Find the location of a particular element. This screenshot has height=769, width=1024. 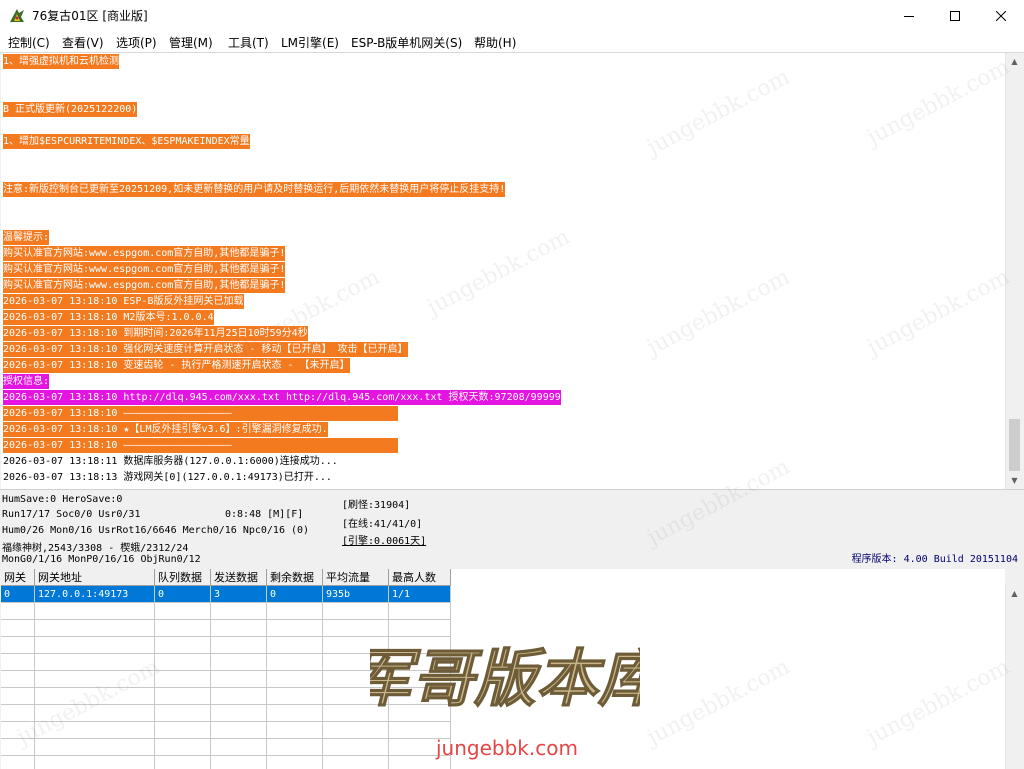

table-cell: 935b is located at coordinates (355, 594).